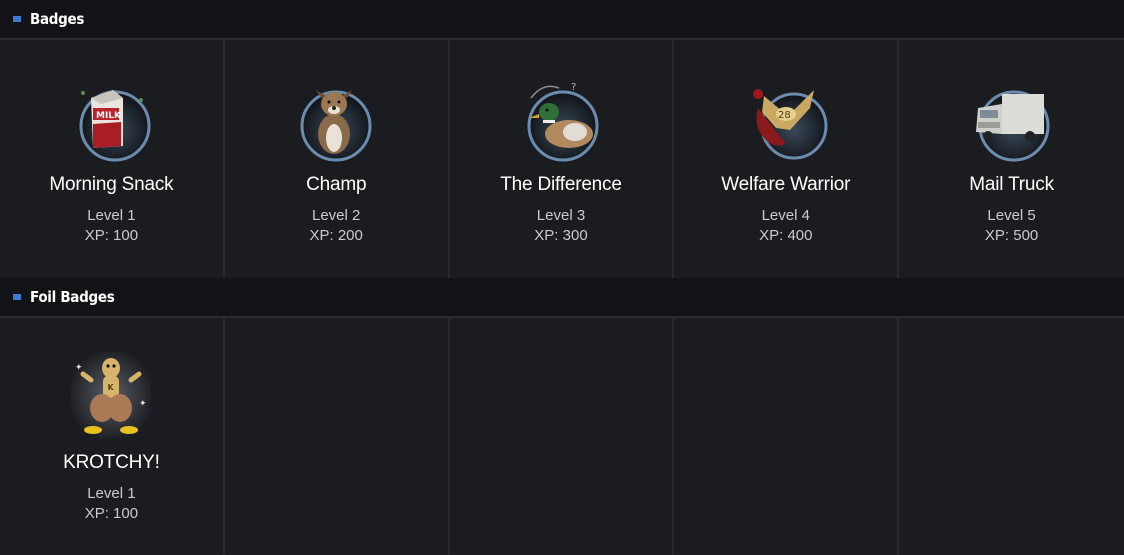  I want to click on svg-text: 28, so click(784, 115).